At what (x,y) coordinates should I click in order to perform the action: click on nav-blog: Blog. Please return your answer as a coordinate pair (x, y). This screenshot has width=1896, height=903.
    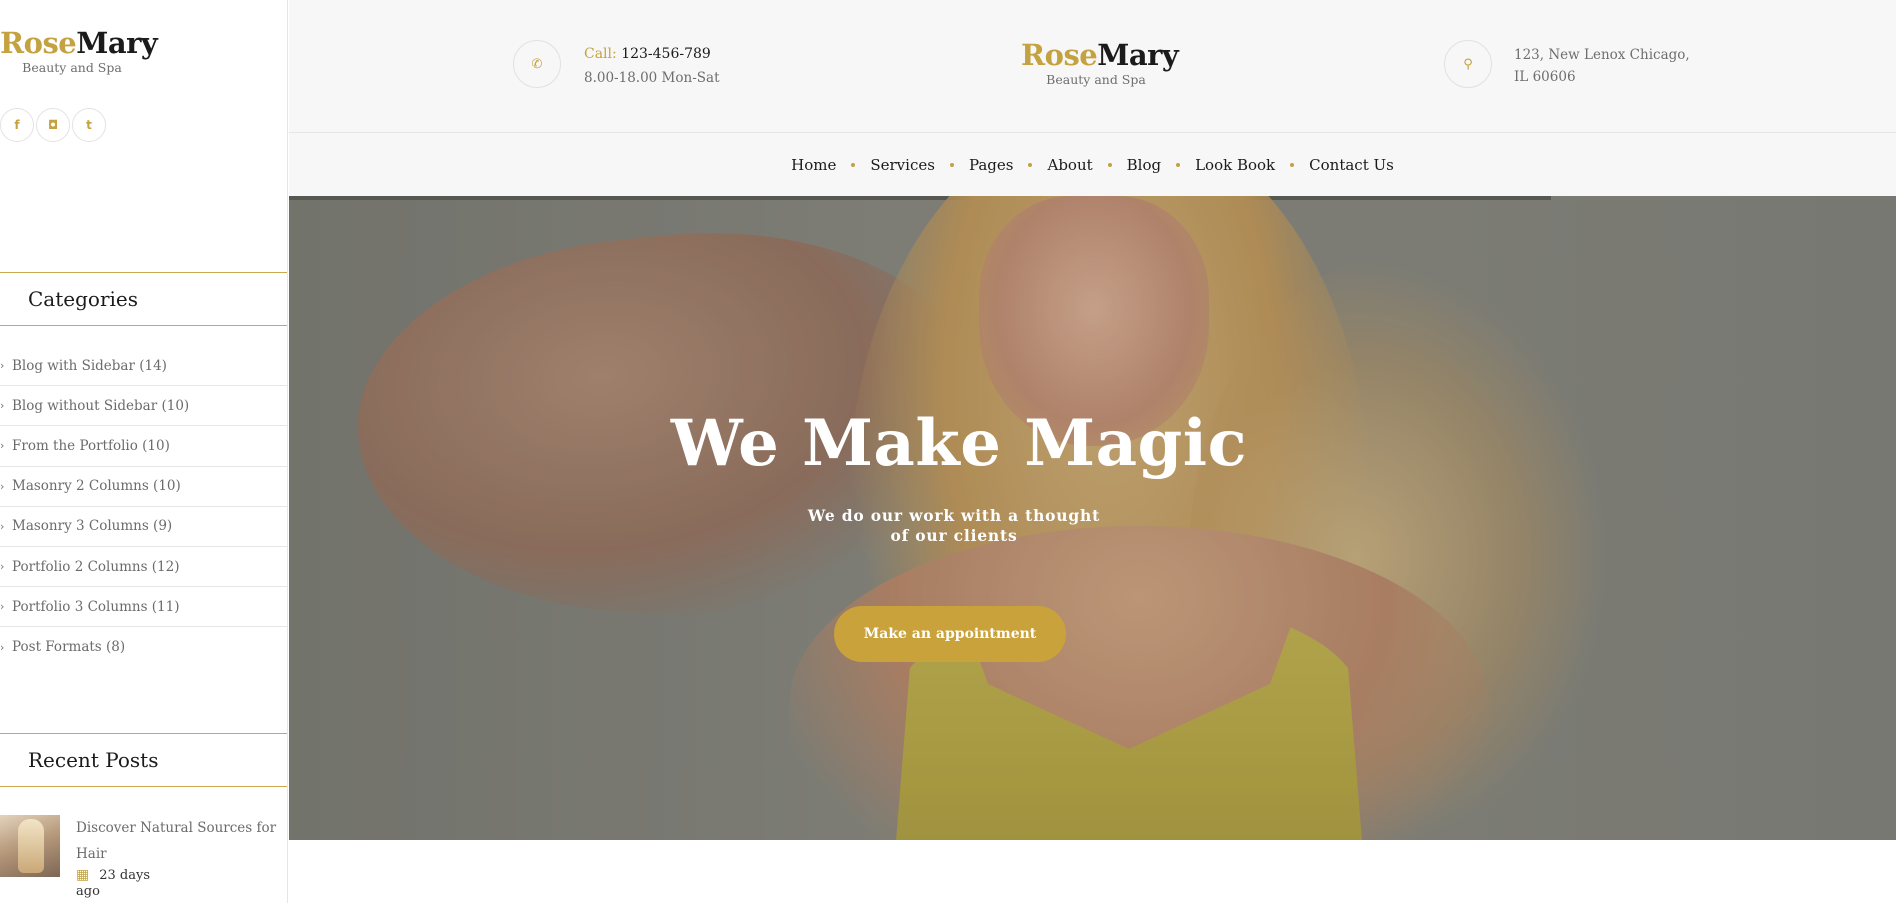
    Looking at the image, I should click on (1144, 165).